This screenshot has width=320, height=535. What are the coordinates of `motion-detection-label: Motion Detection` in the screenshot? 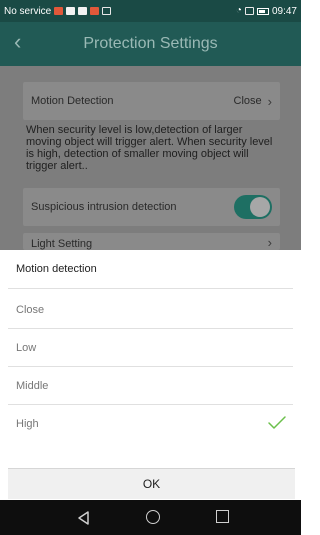 It's located at (72, 101).